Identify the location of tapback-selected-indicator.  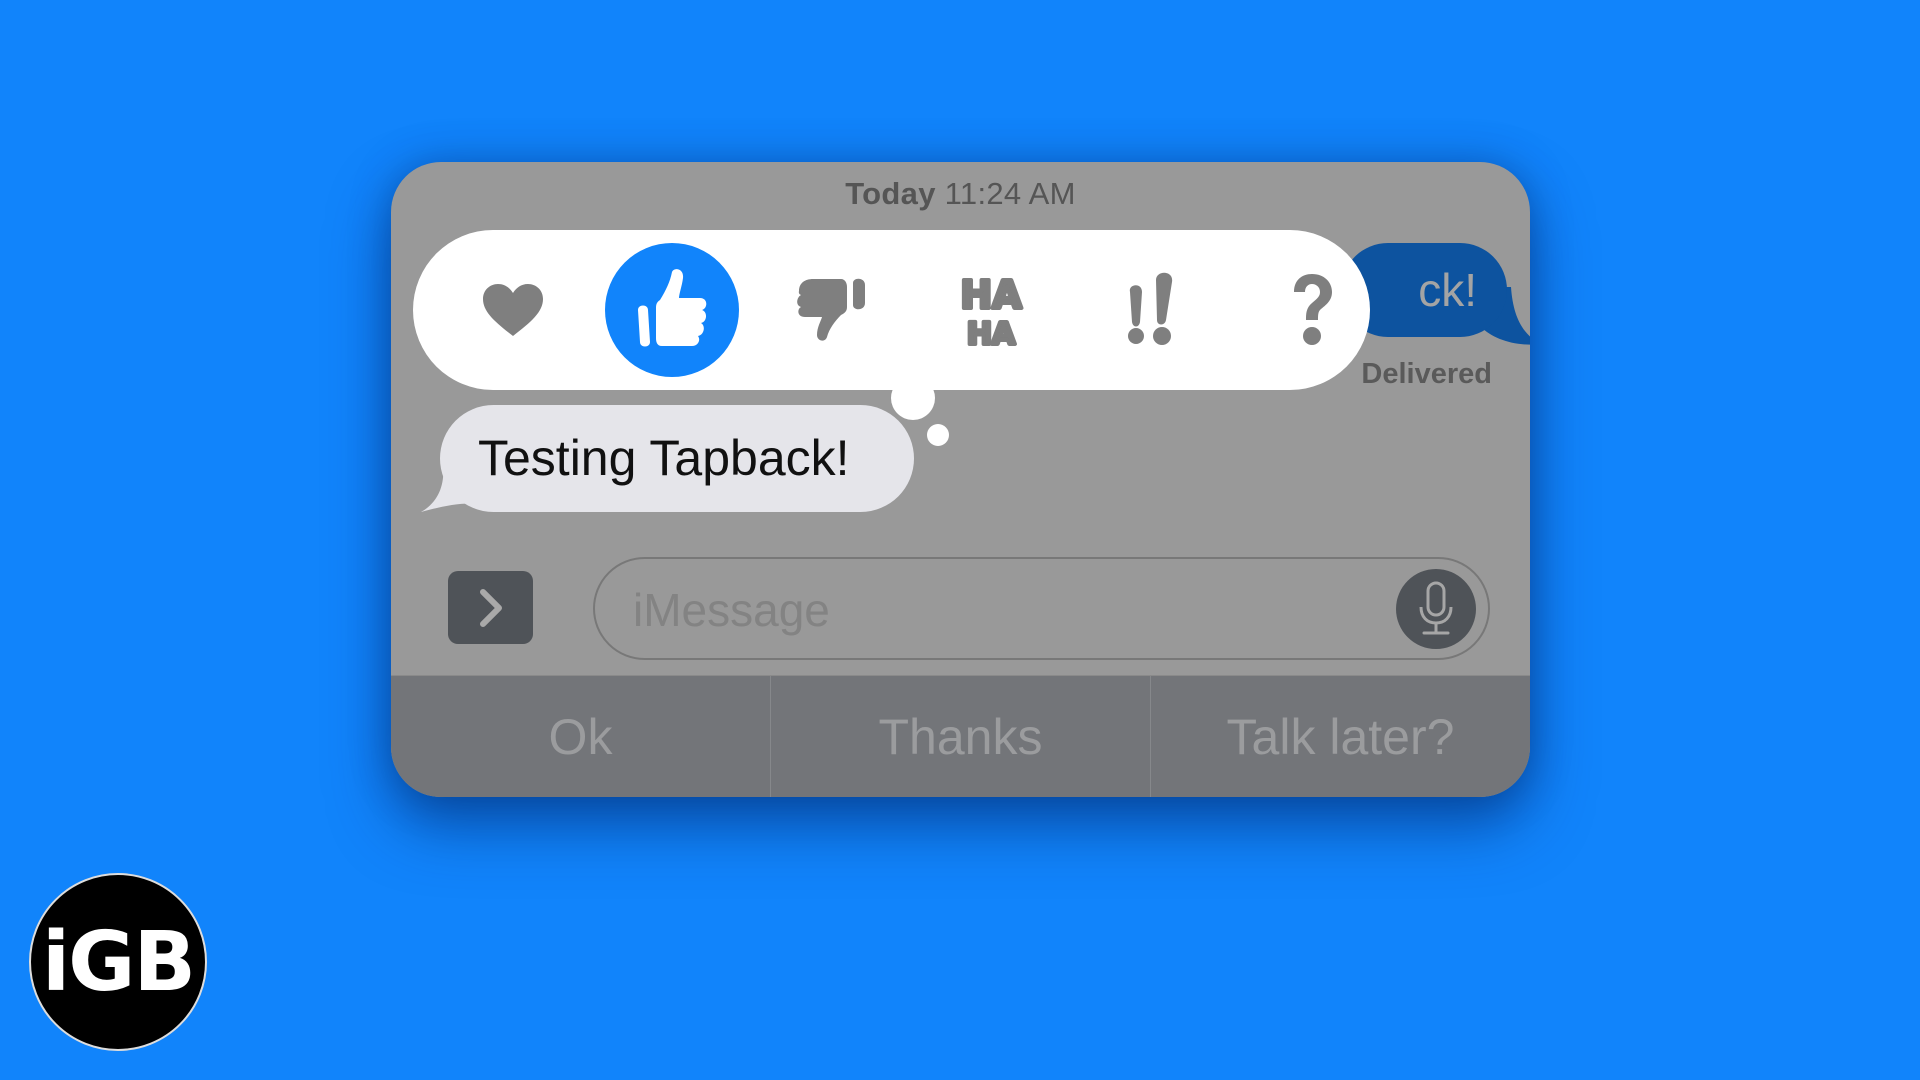
(672, 310).